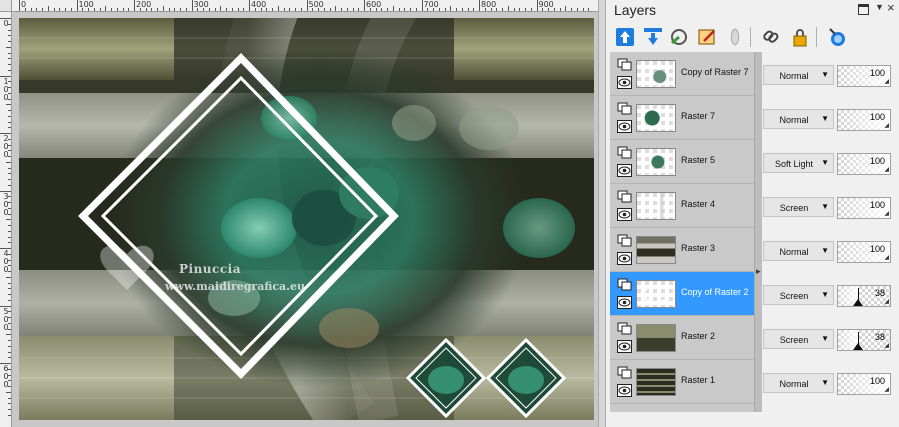 This screenshot has height=427, width=899. I want to click on link-icon, so click(771, 37).